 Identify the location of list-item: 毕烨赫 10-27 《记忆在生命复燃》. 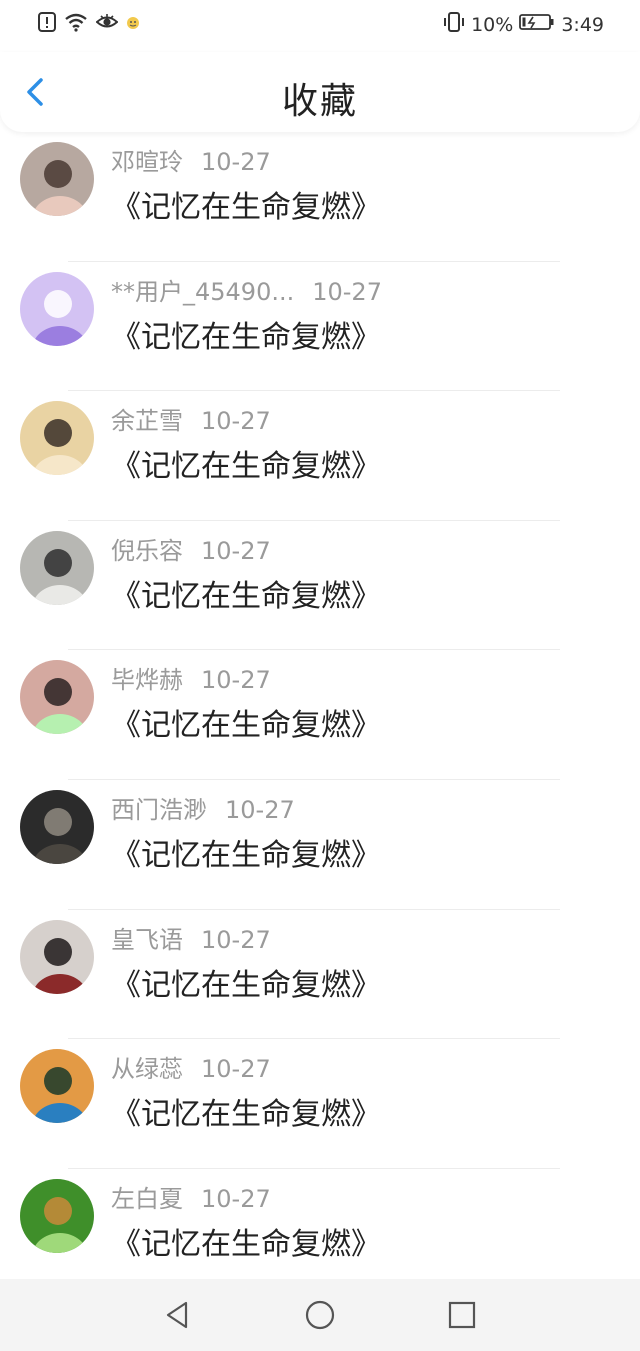
(320, 715).